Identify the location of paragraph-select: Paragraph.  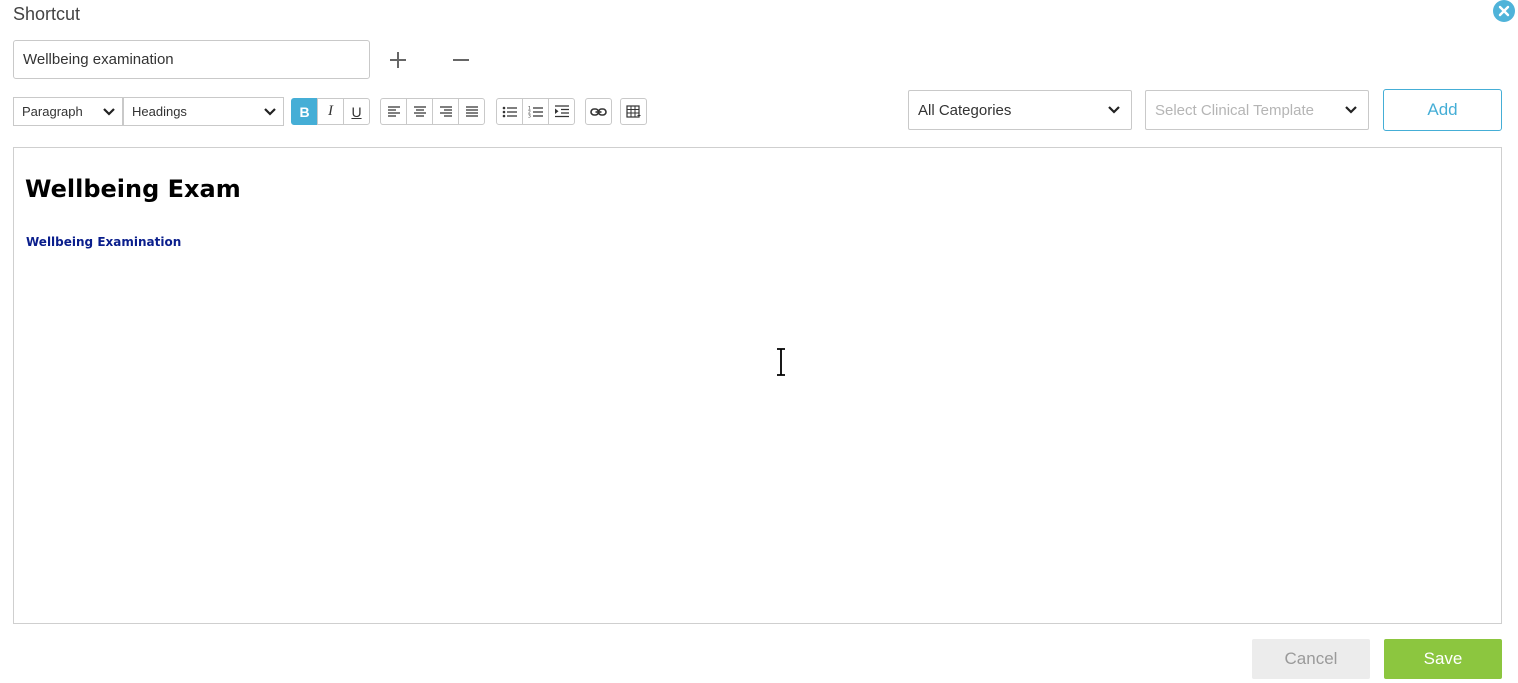
(68, 111).